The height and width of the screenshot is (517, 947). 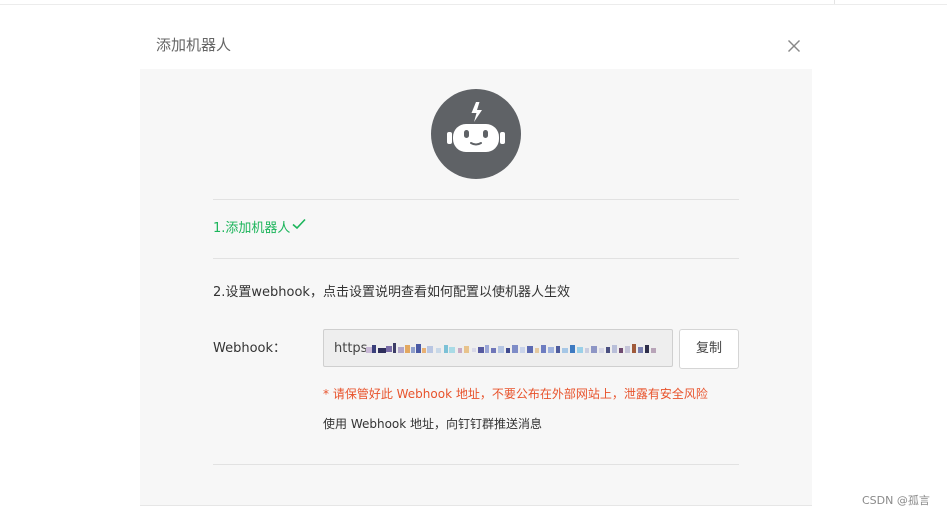 I want to click on divider-top, so click(x=476, y=199).